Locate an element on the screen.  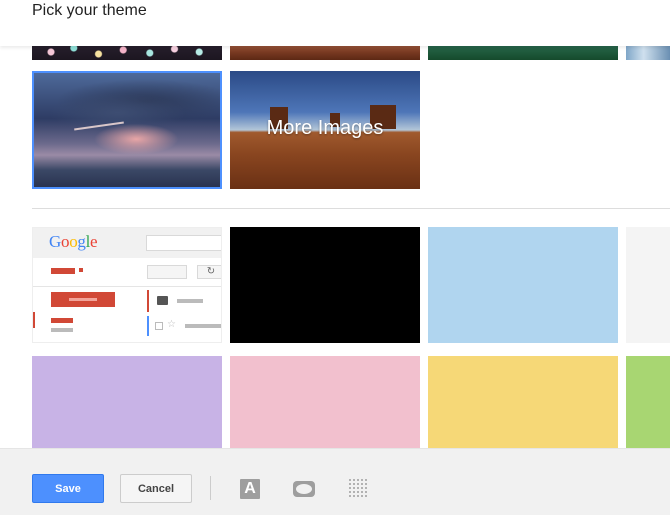
theme-image-storm-selected is located at coordinates (127, 130).